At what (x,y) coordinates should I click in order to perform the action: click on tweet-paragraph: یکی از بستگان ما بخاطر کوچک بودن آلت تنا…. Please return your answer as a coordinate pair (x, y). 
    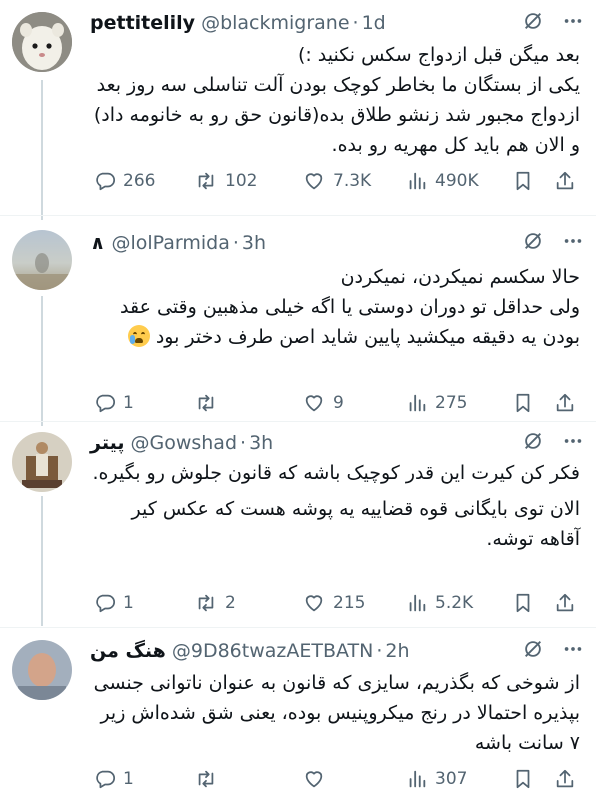
    Looking at the image, I should click on (336, 115).